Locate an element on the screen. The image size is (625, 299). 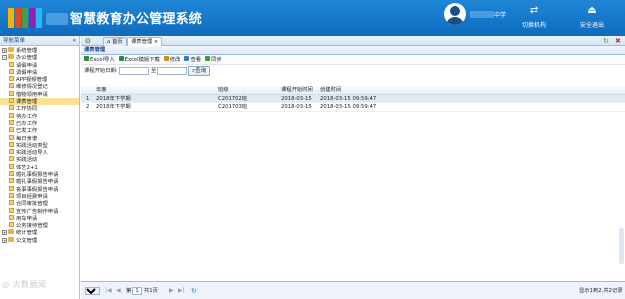
start-date-to-input is located at coordinates (172, 71).